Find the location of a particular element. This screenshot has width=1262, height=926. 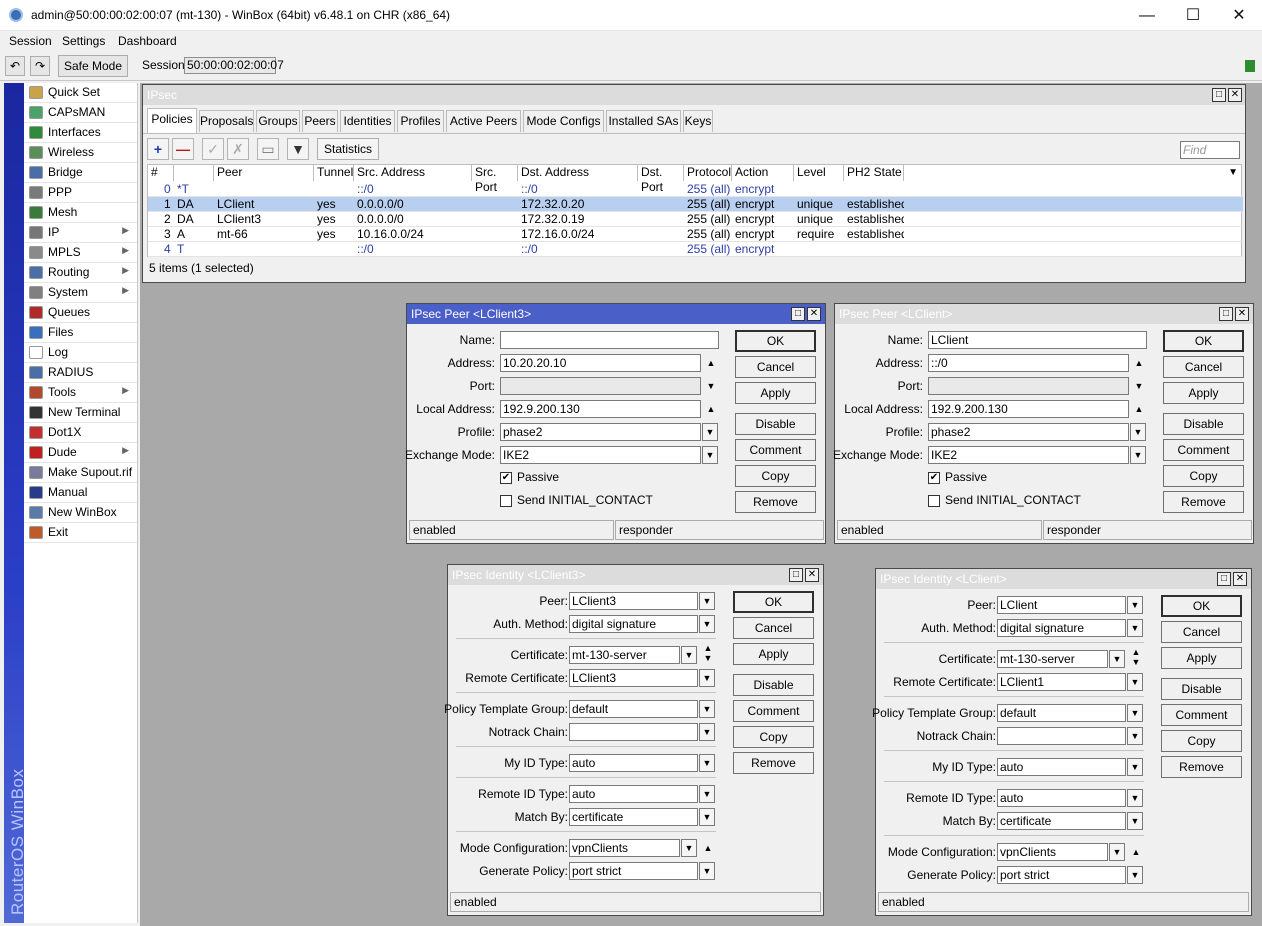

sidebar-item-exit: Exit is located at coordinates (80, 533).